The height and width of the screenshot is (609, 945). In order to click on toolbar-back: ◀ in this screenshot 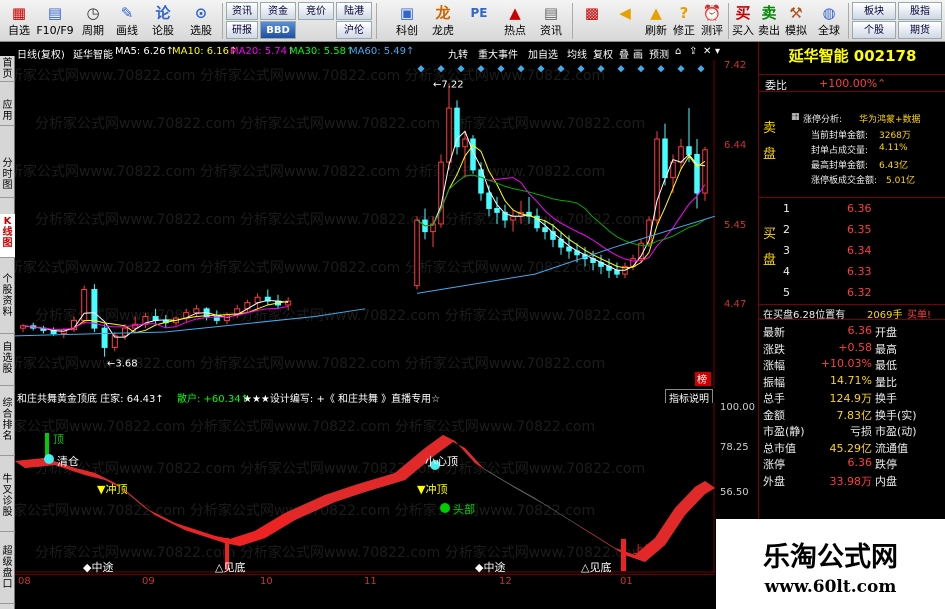, I will do `click(625, 21)`.